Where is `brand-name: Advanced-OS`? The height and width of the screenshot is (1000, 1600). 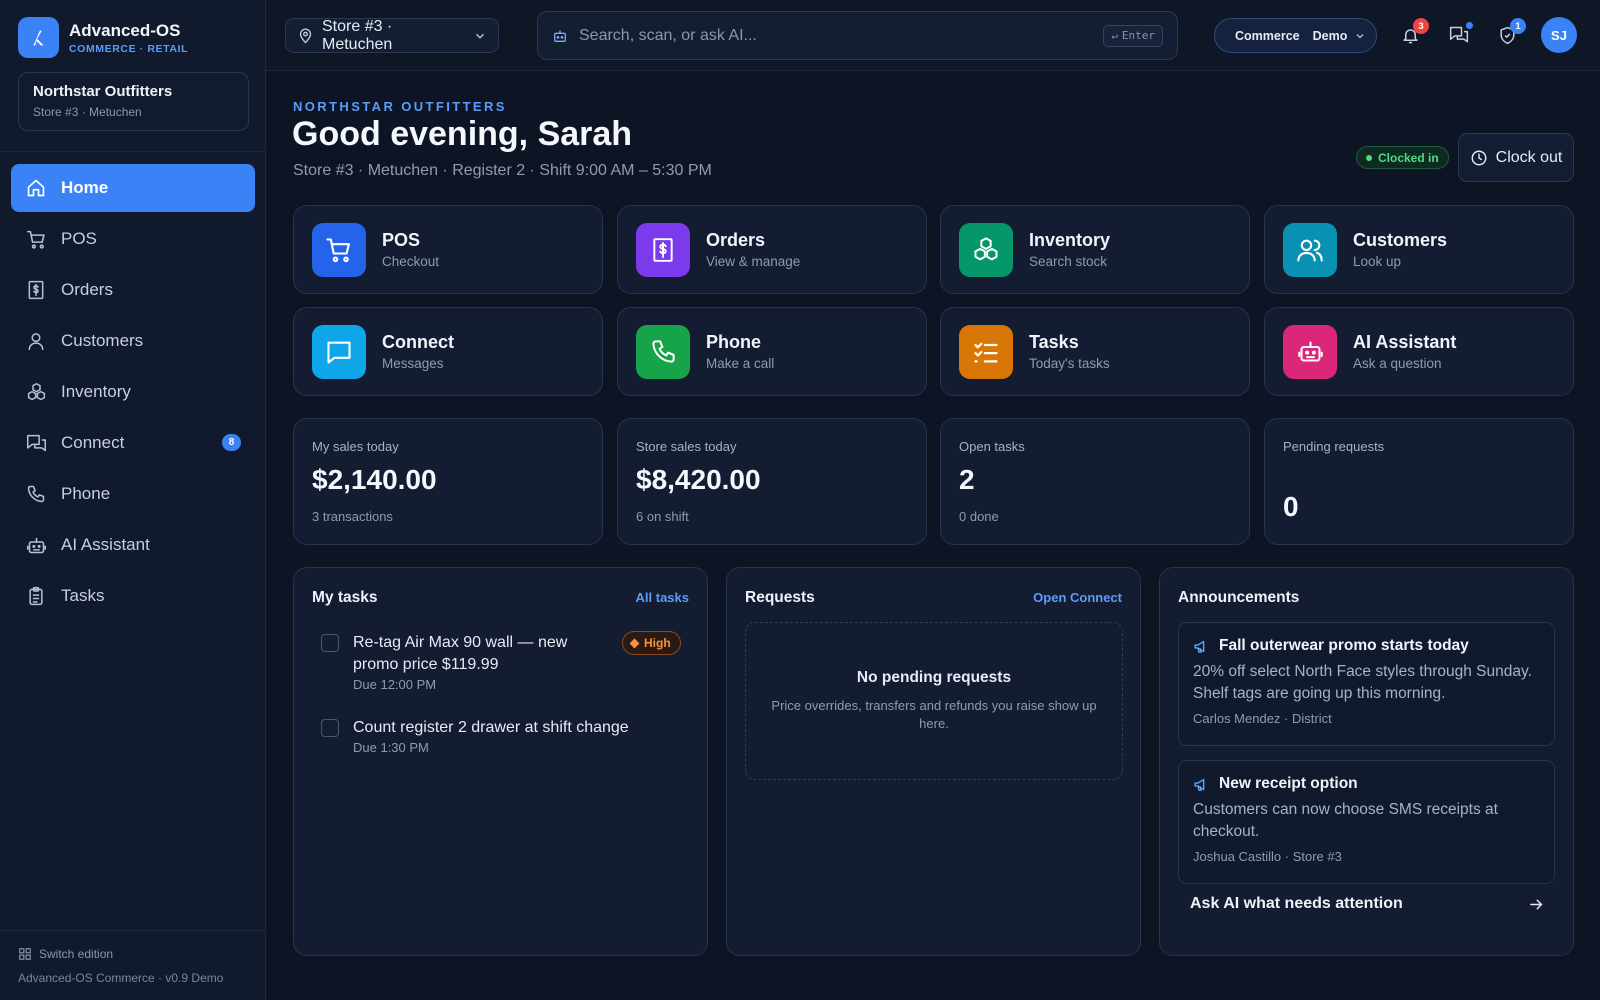 brand-name: Advanced-OS is located at coordinates (125, 30).